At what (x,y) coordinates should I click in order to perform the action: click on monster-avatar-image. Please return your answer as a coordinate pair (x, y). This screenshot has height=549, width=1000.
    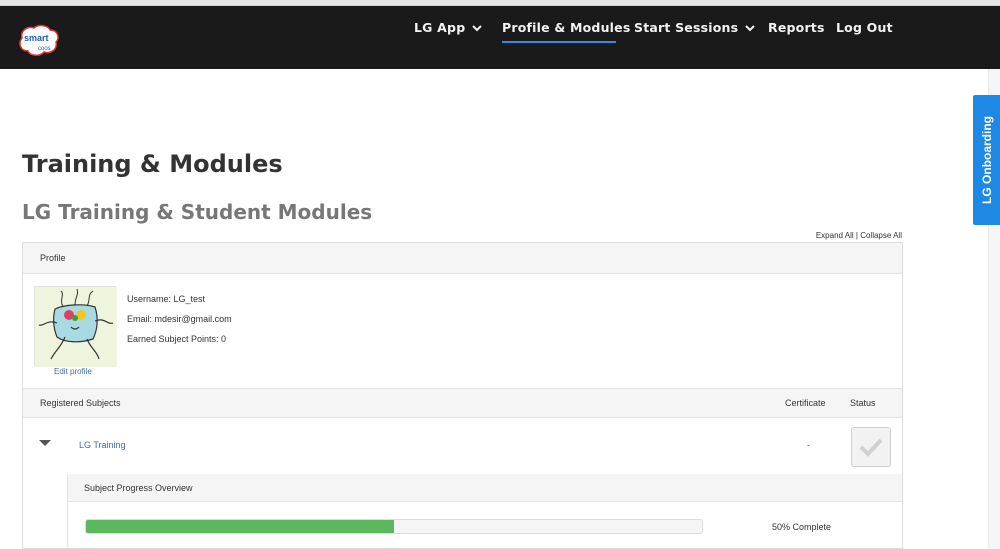
    Looking at the image, I should click on (76, 327).